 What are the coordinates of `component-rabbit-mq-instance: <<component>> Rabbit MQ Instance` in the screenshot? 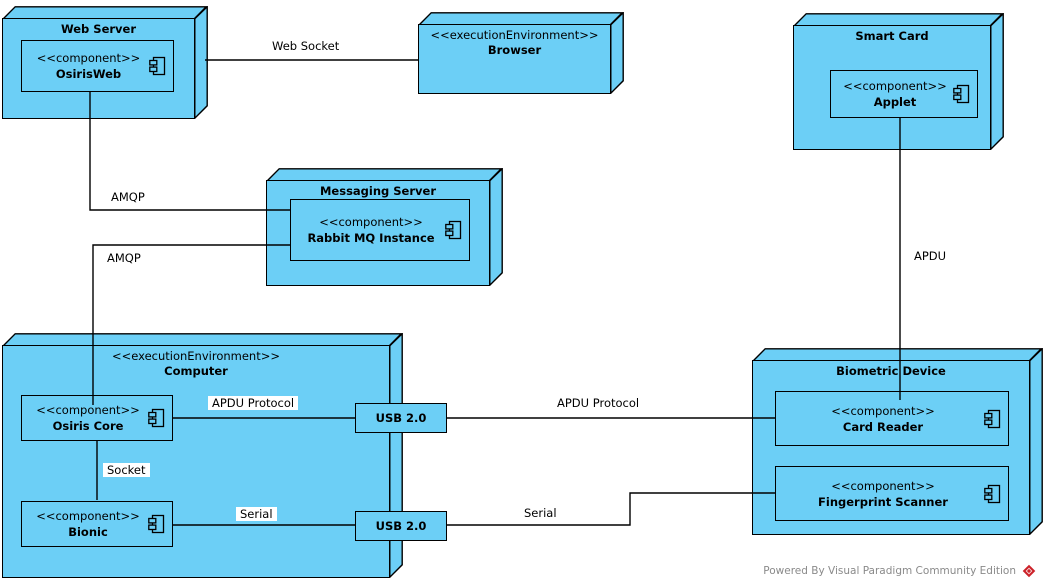 It's located at (380, 230).